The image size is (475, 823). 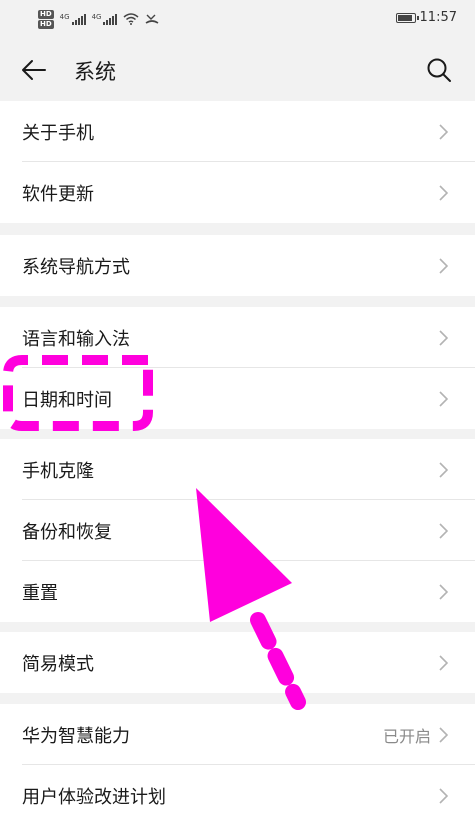 I want to click on search-button, so click(x=439, y=70).